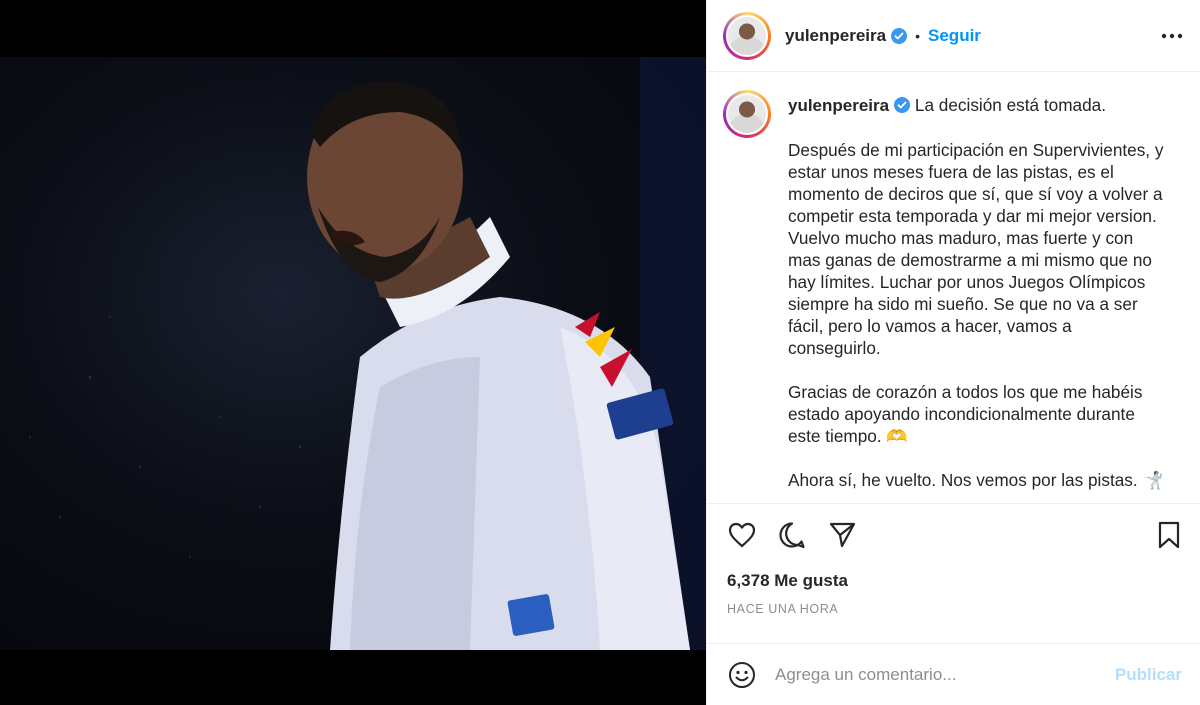 Image resolution: width=1200 pixels, height=705 pixels. I want to click on avatar-face, so click(747, 35).